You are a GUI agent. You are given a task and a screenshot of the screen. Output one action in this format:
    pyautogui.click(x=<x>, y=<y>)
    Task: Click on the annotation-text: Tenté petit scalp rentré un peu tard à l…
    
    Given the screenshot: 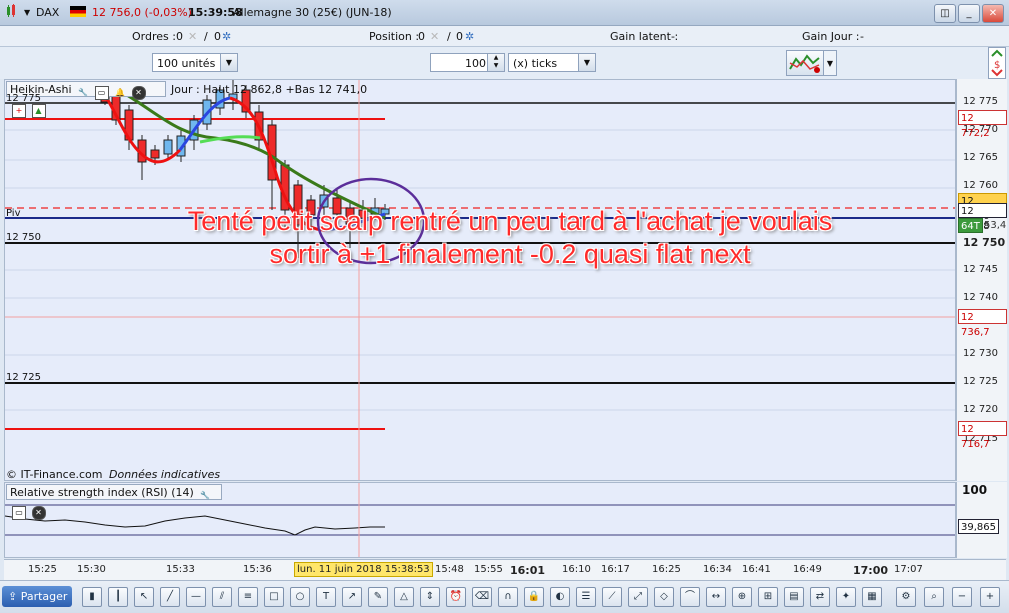 What is the action you would take?
    pyautogui.click(x=510, y=238)
    